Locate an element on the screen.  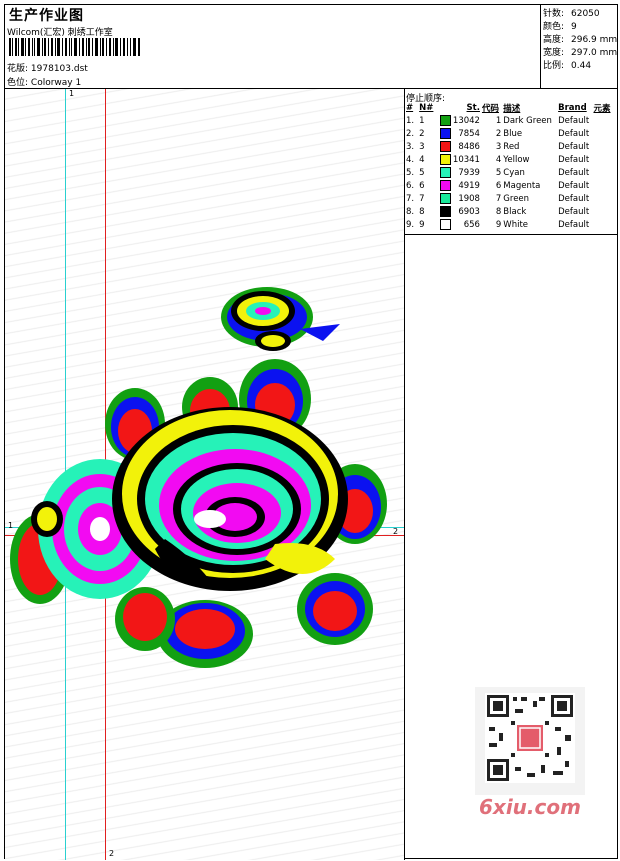
row-description: White is located at coordinates (516, 224).